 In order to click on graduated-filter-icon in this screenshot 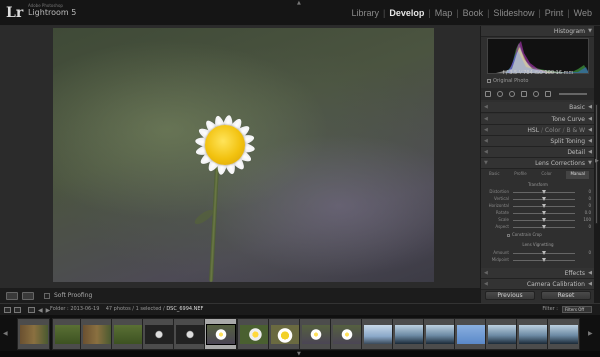, I will do `click(524, 94)`.